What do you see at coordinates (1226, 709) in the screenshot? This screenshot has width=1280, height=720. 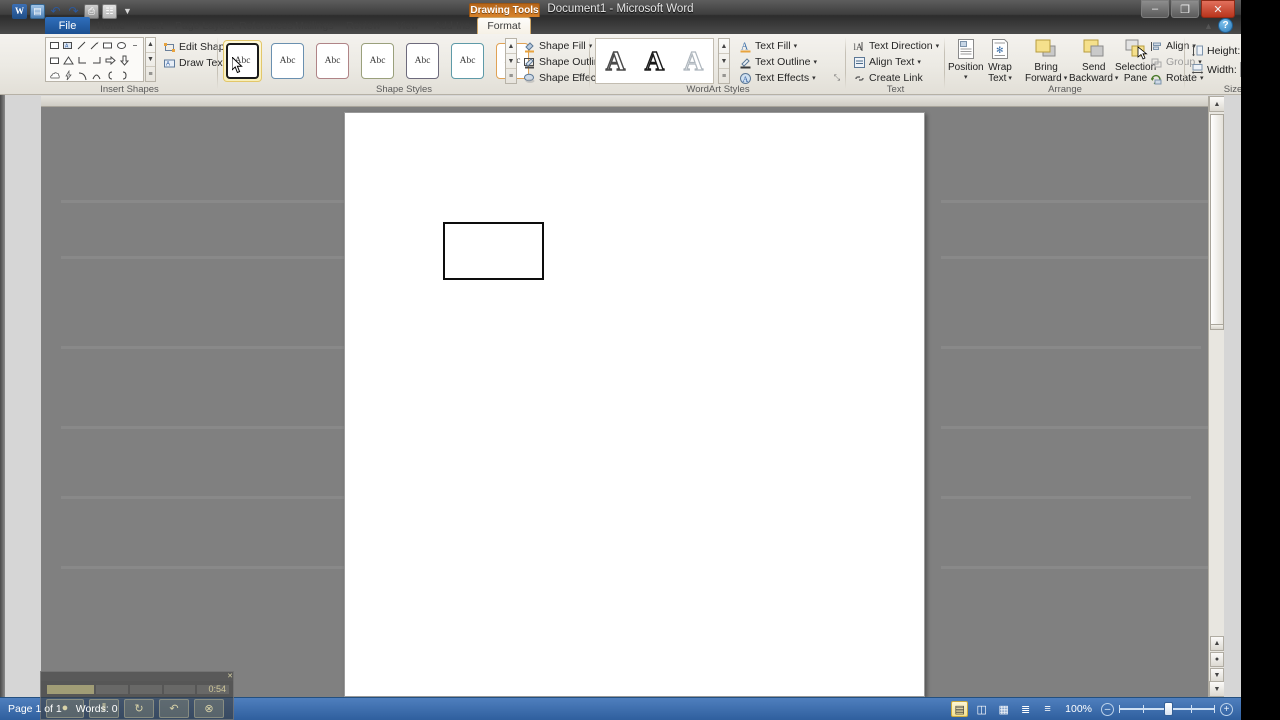 I see `zoom-in-button: +` at bounding box center [1226, 709].